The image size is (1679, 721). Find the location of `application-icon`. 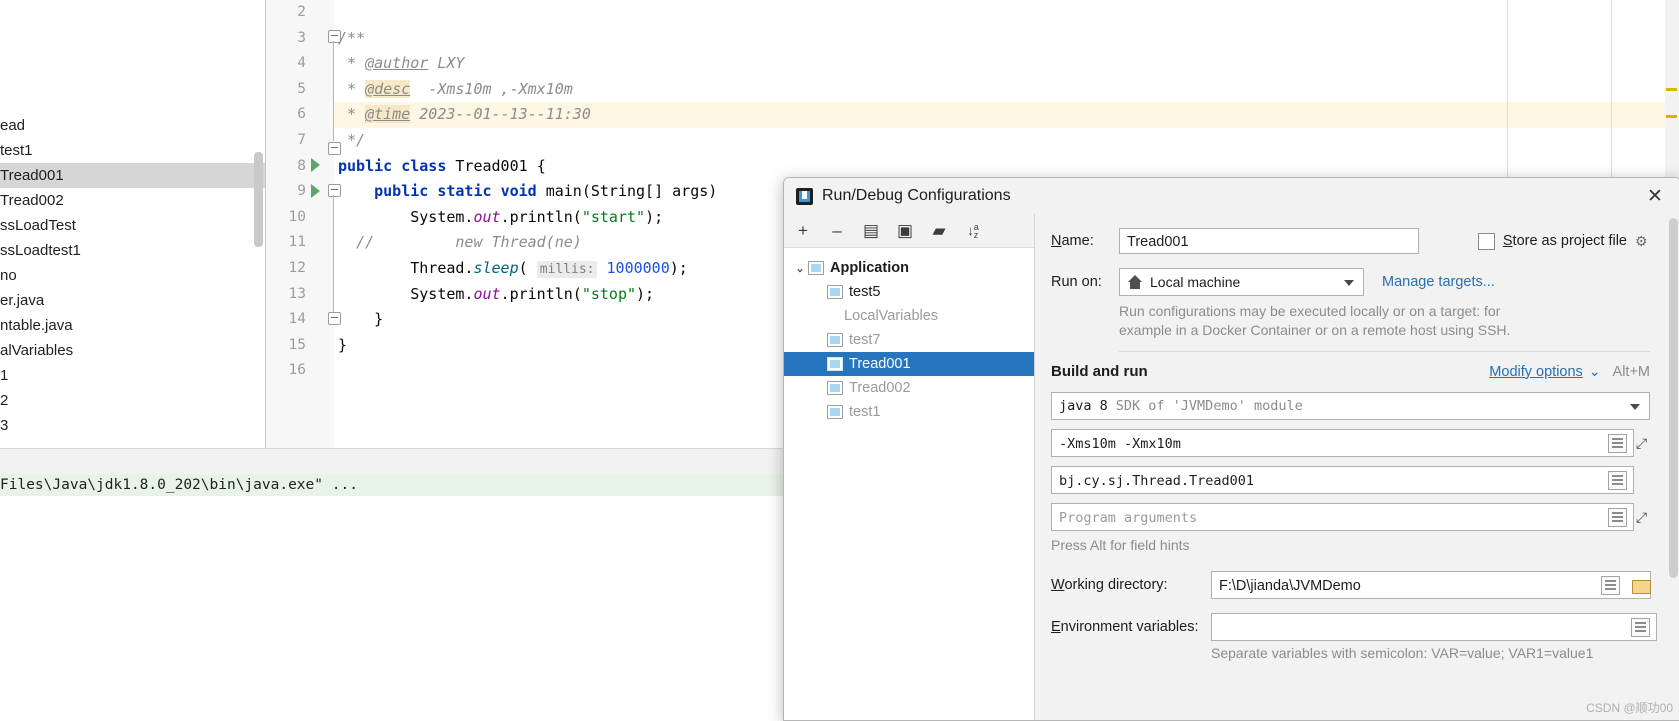

application-icon is located at coordinates (816, 268).